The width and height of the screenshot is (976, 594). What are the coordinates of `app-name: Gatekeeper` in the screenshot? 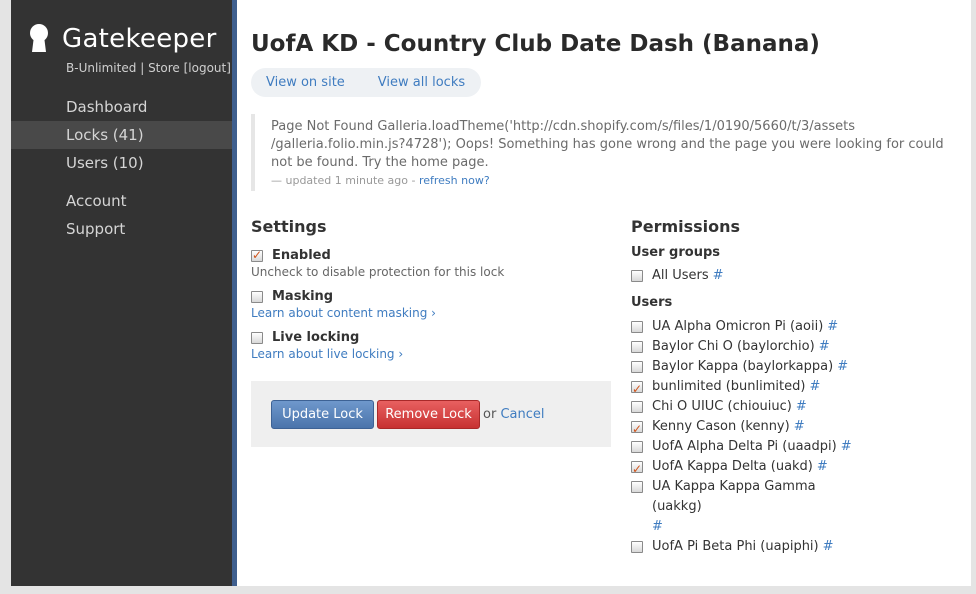 It's located at (139, 39).